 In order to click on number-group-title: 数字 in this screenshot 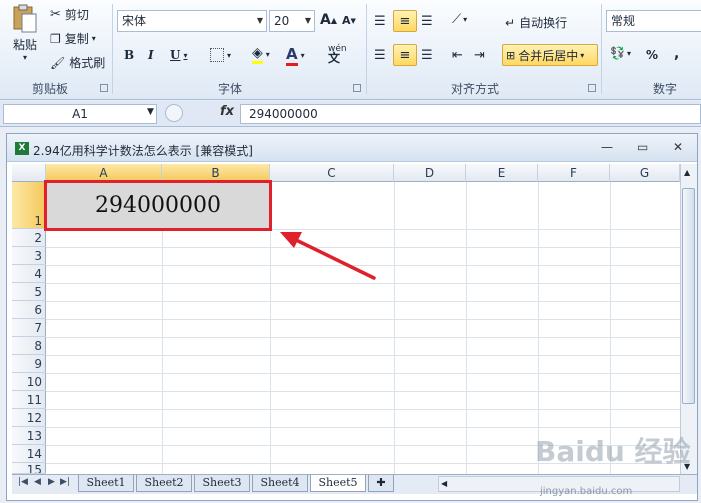, I will do `click(664, 89)`.